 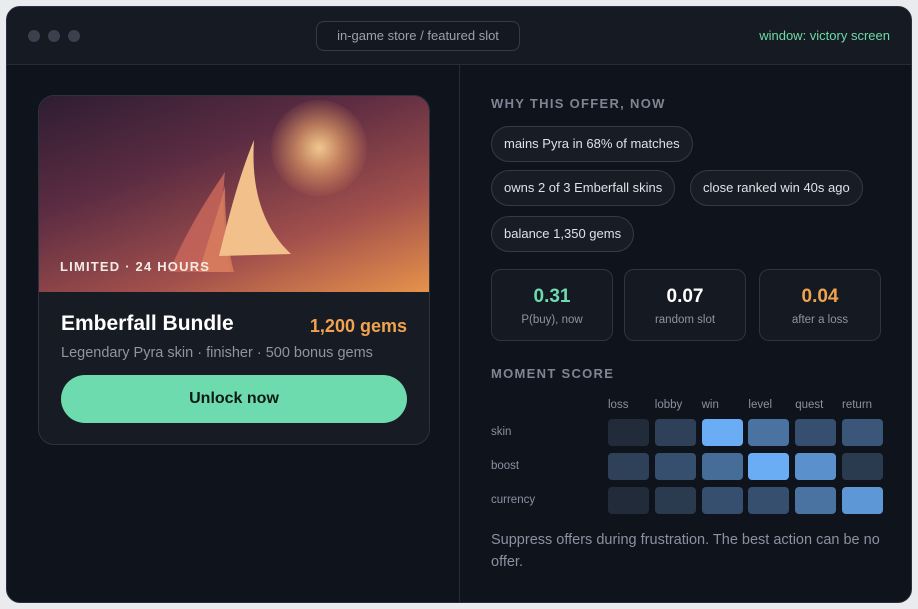 I want to click on moment-score-heading: MOMENT SCORE, so click(x=553, y=373).